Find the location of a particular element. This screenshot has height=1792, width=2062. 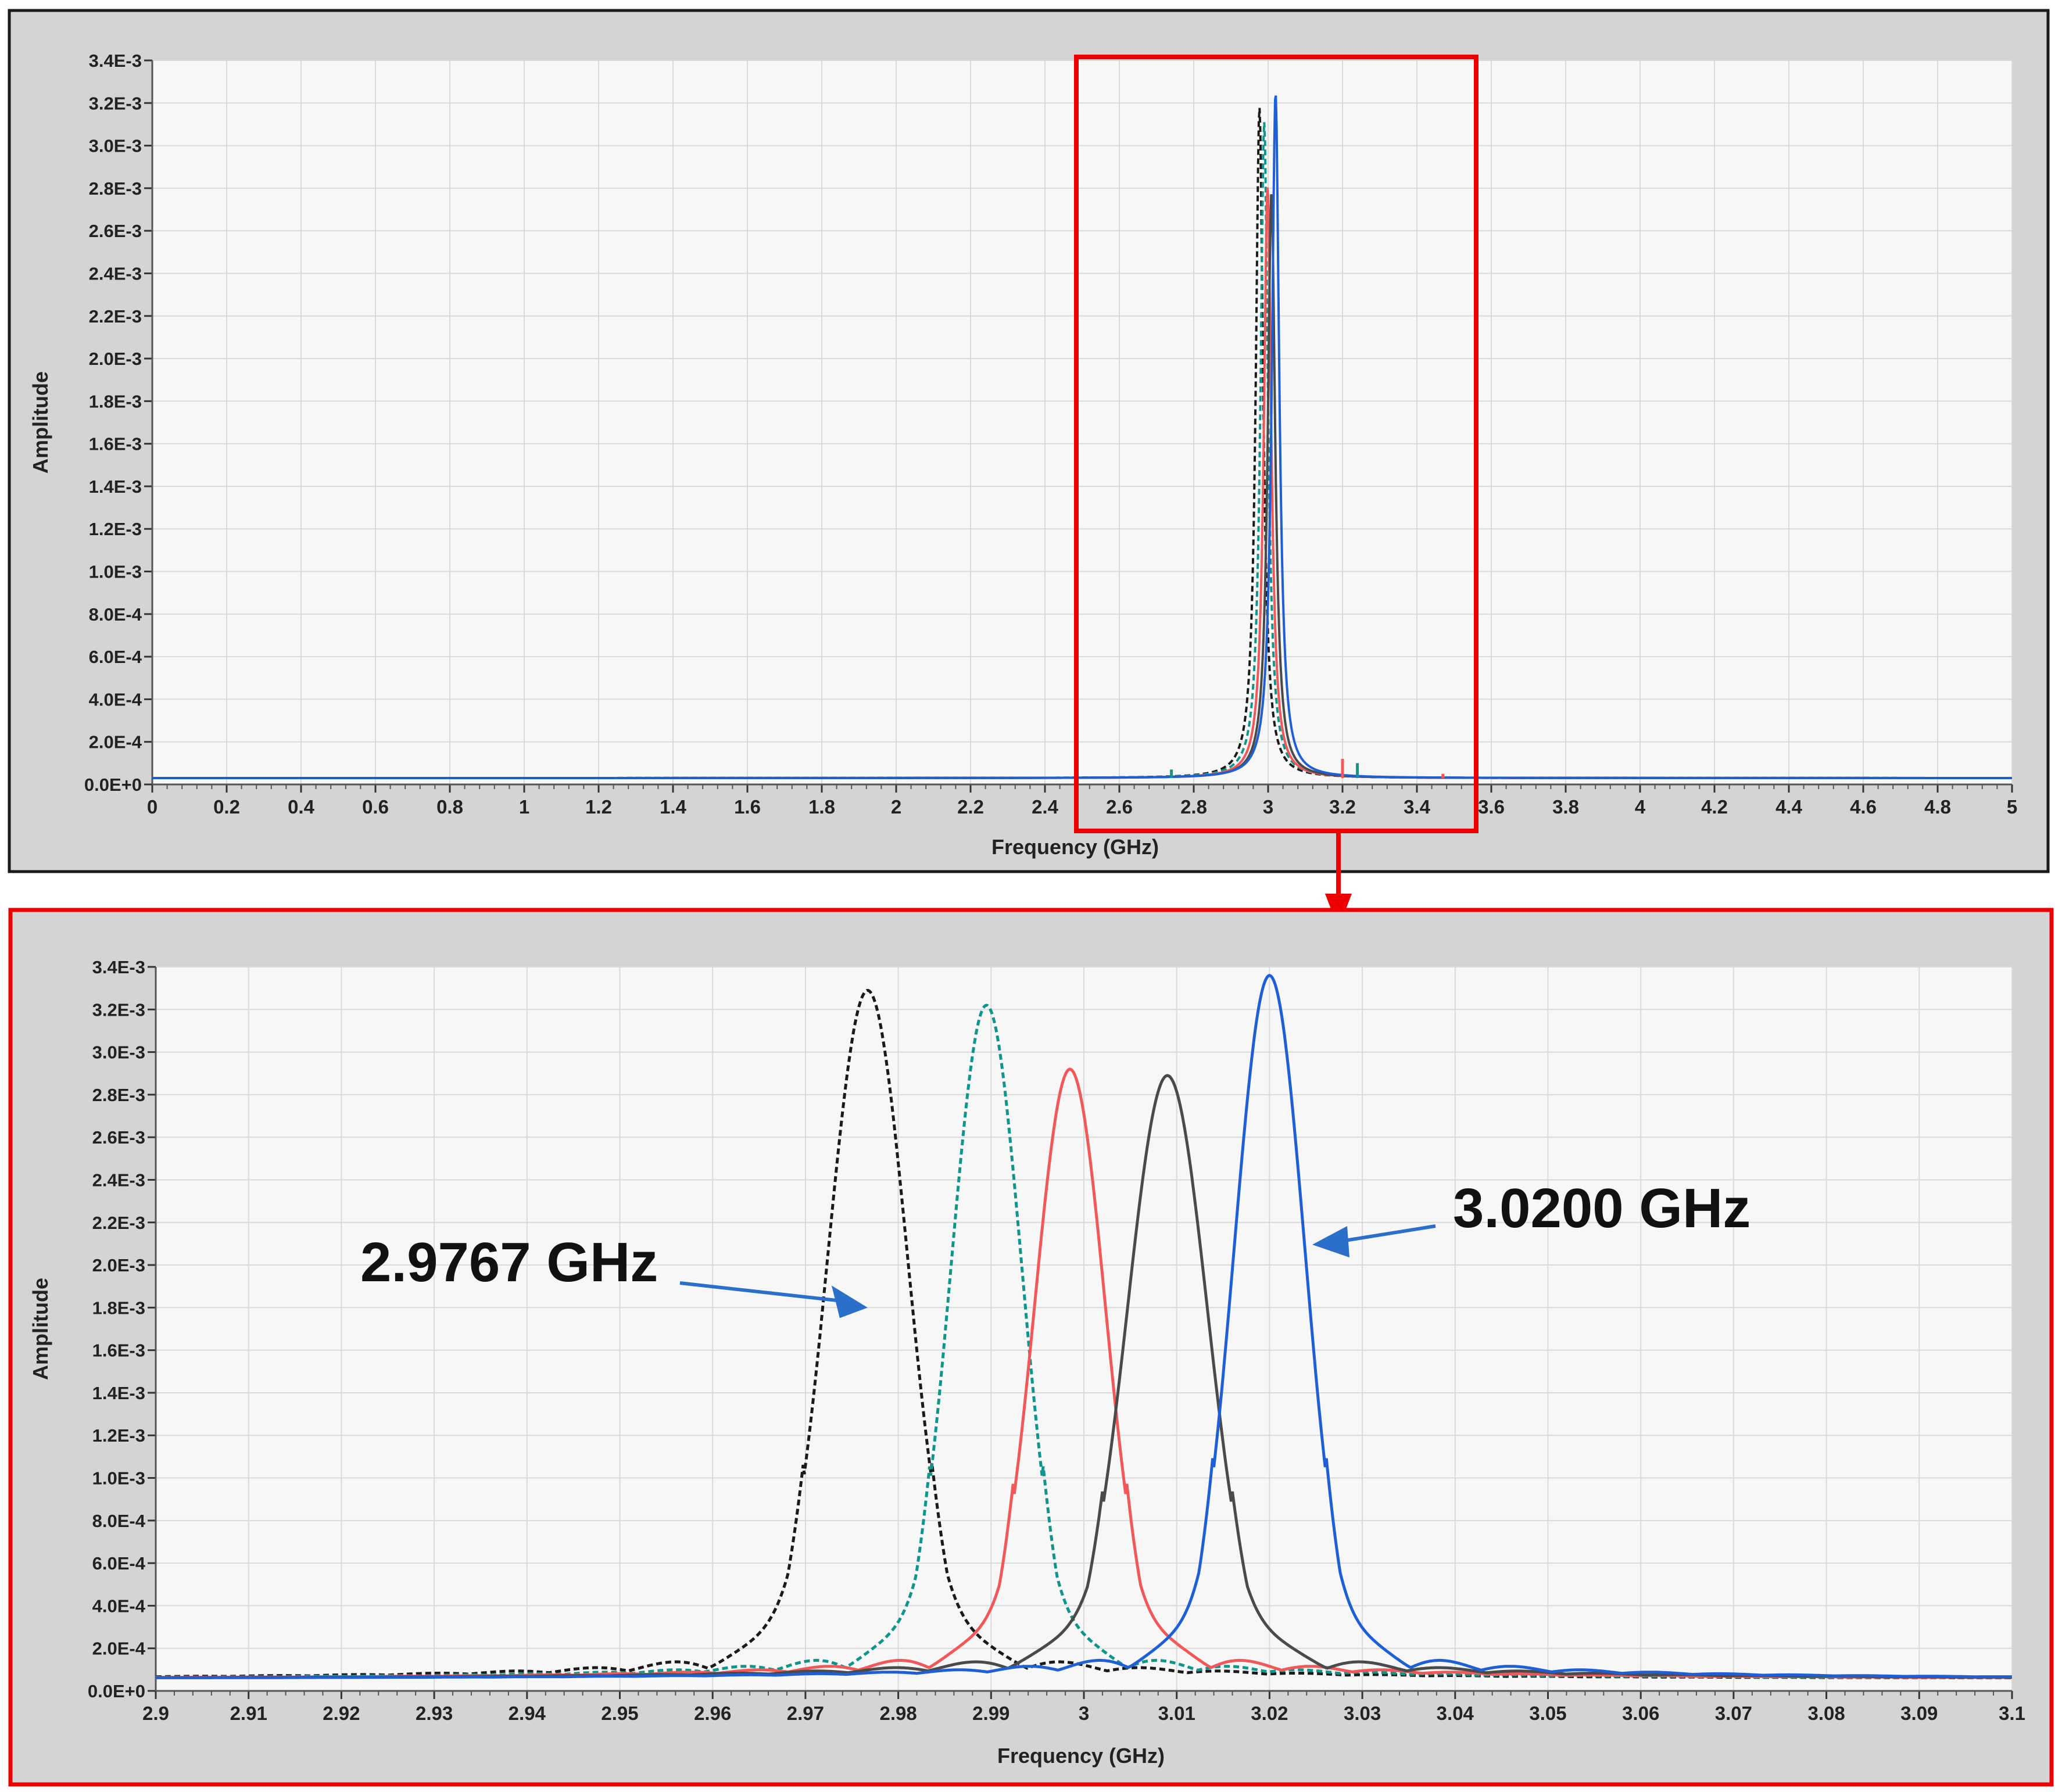

x-tick-label: 3.02 is located at coordinates (1269, 1713).